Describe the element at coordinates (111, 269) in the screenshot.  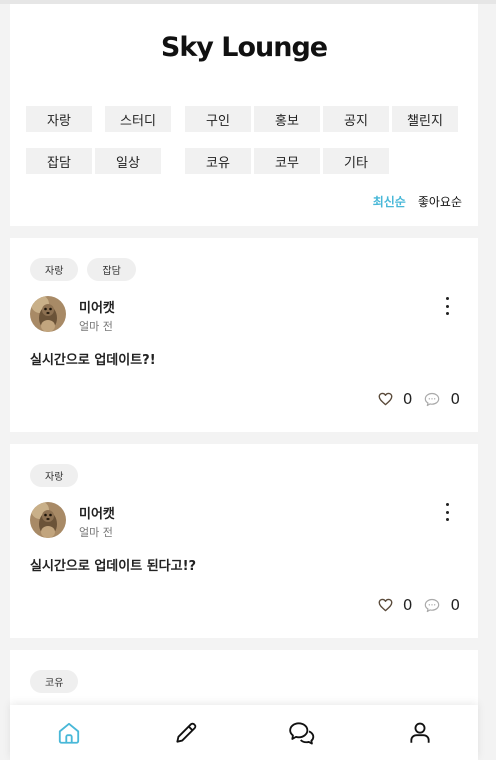
I see `post-tag: 잡담` at that location.